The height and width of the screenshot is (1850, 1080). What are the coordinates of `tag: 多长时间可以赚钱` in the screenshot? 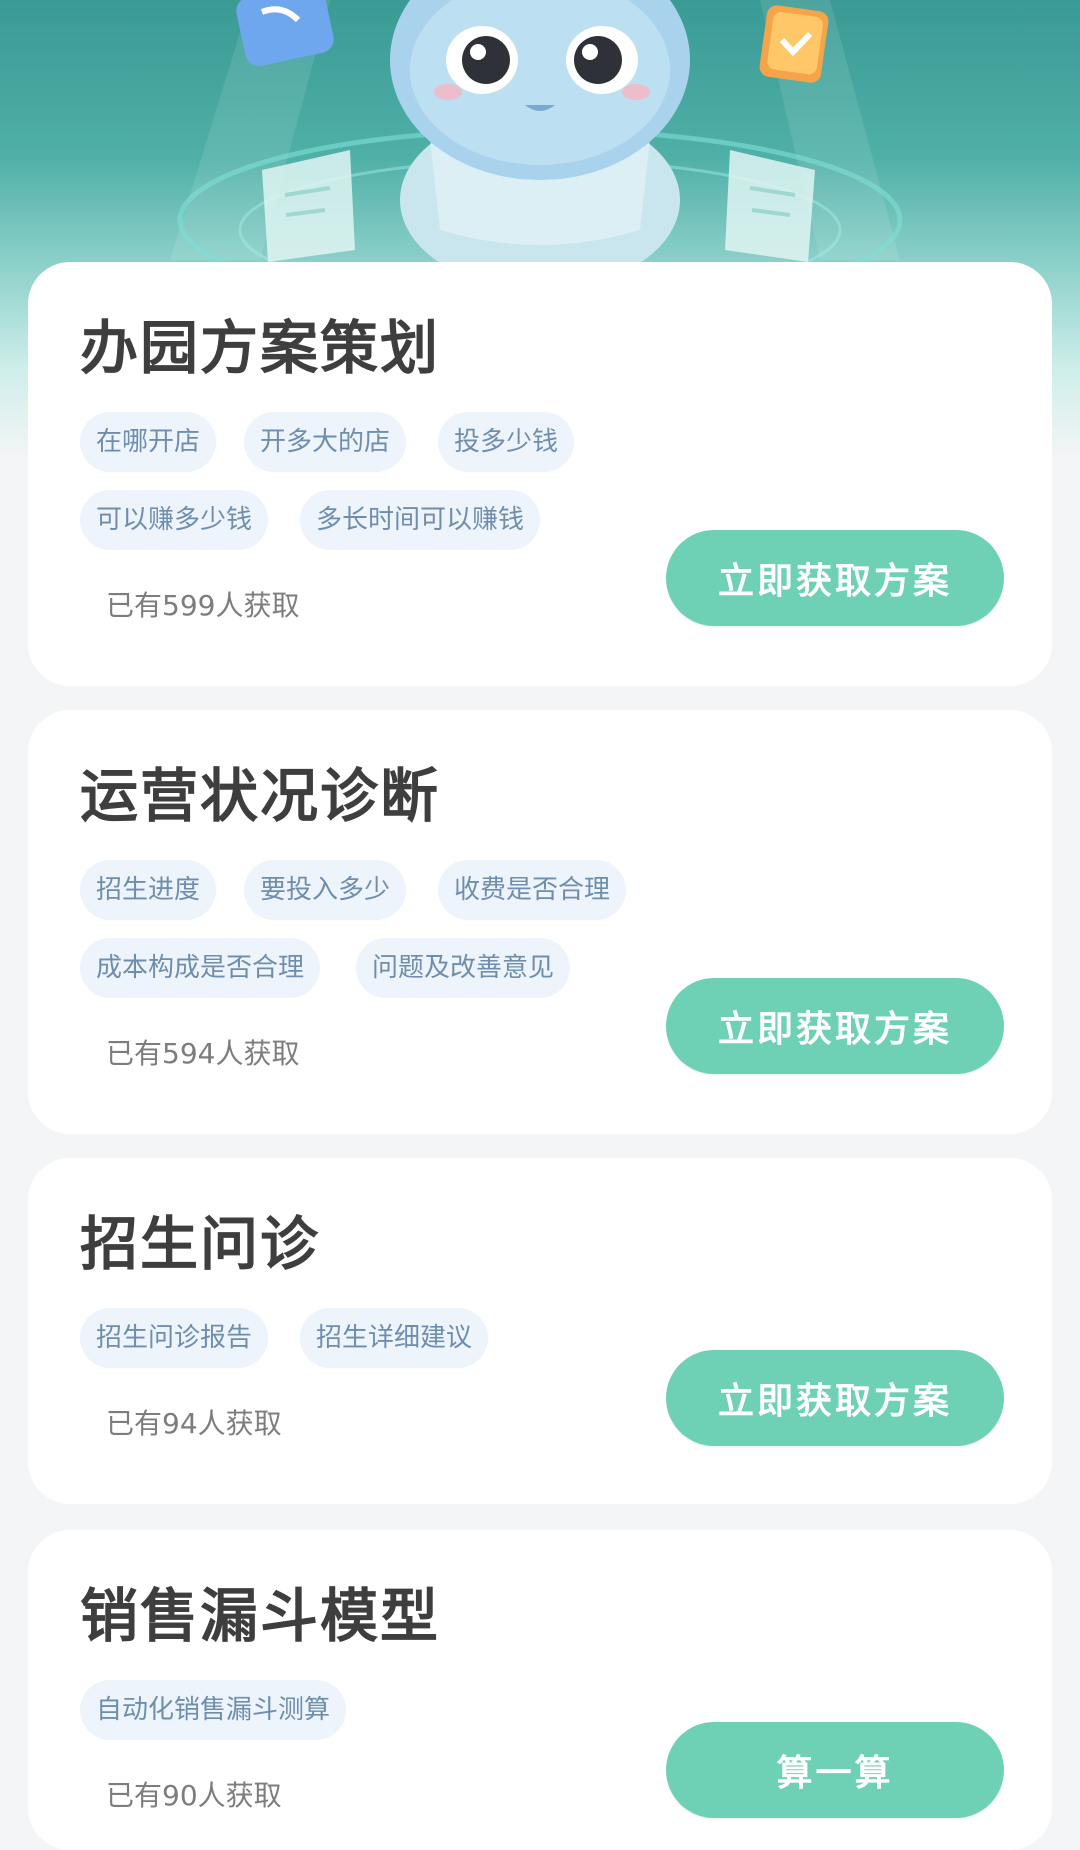 It's located at (420, 520).